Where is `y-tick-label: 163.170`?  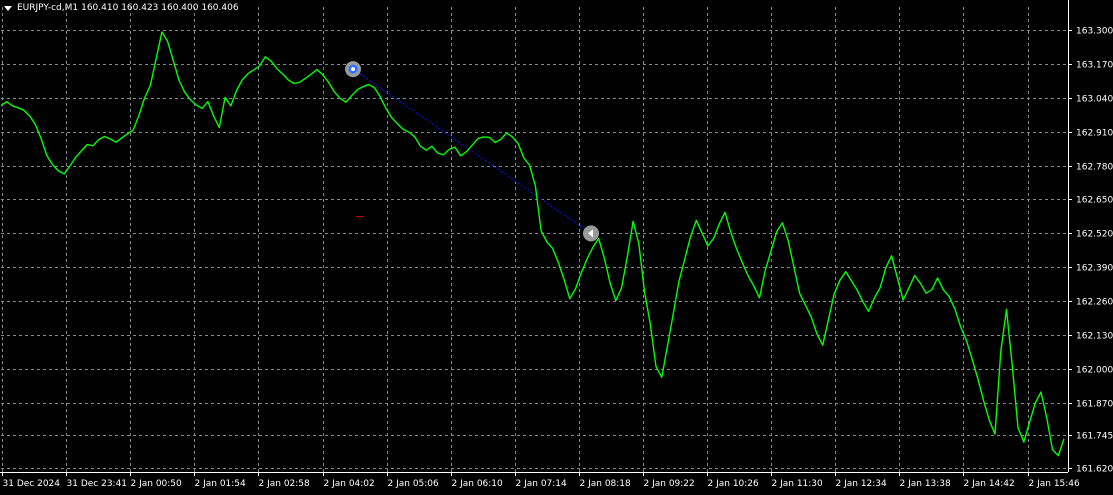
y-tick-label: 163.170 is located at coordinates (1094, 66).